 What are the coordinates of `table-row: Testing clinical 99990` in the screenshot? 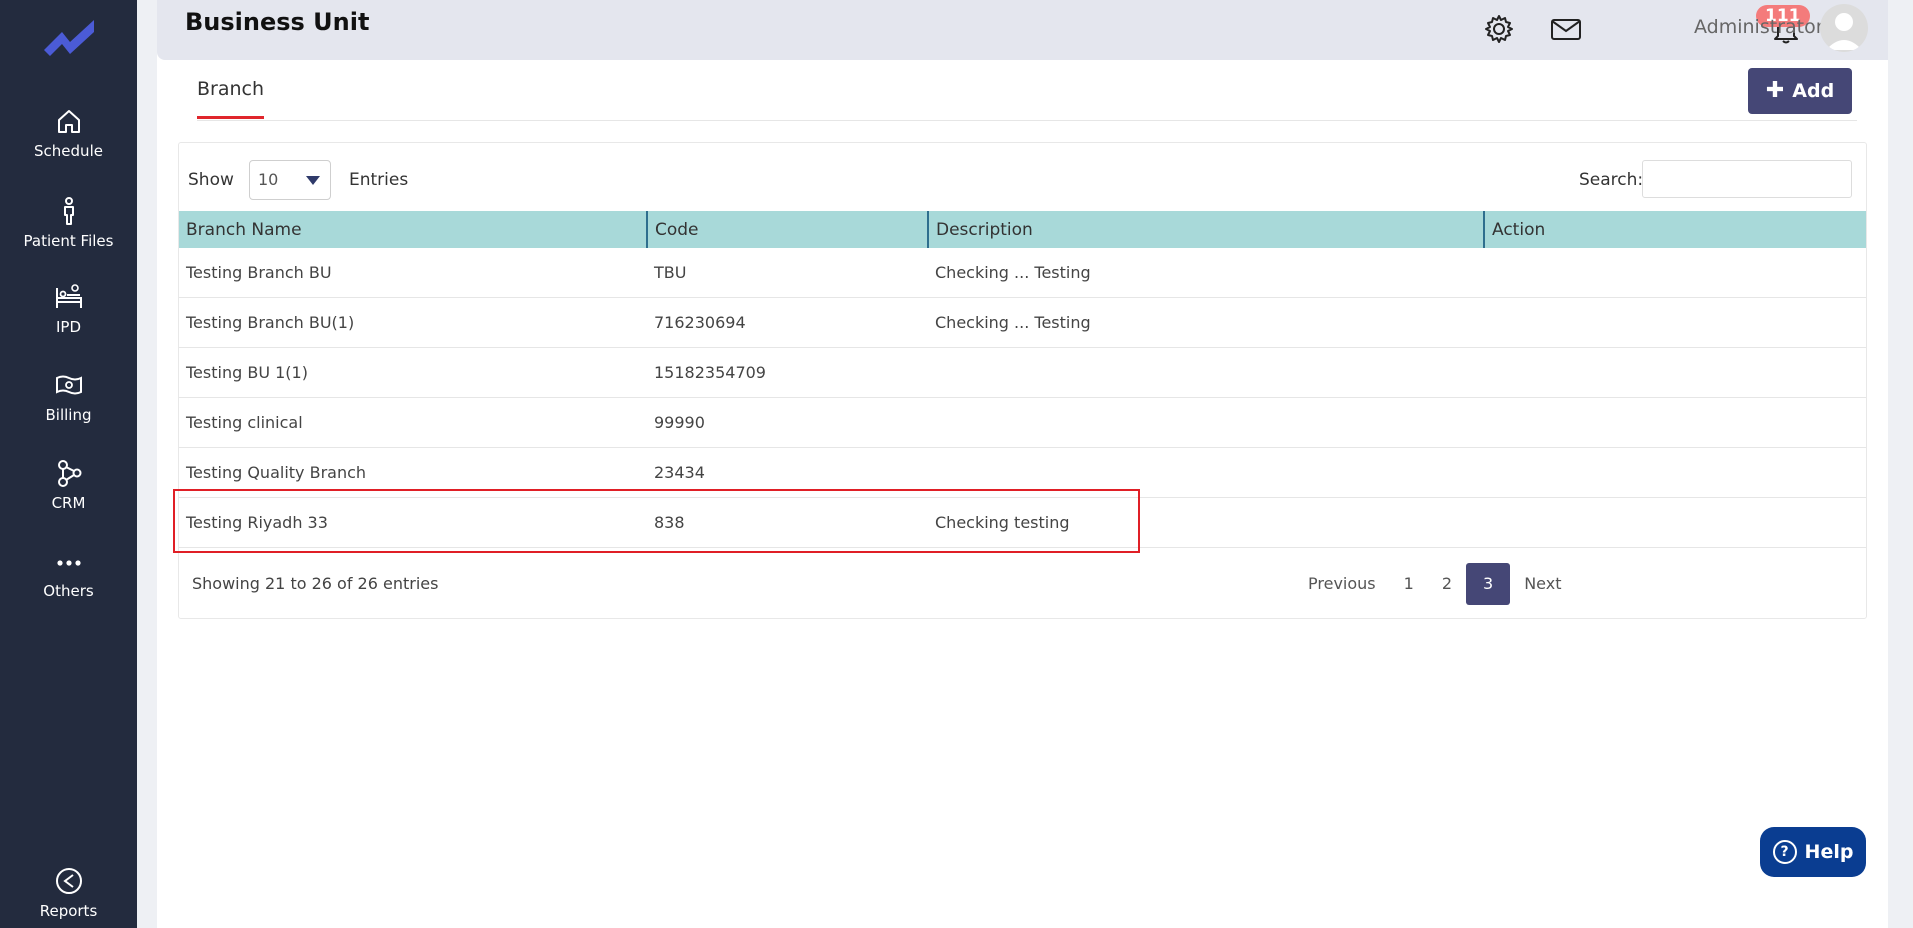 It's located at (1022, 422).